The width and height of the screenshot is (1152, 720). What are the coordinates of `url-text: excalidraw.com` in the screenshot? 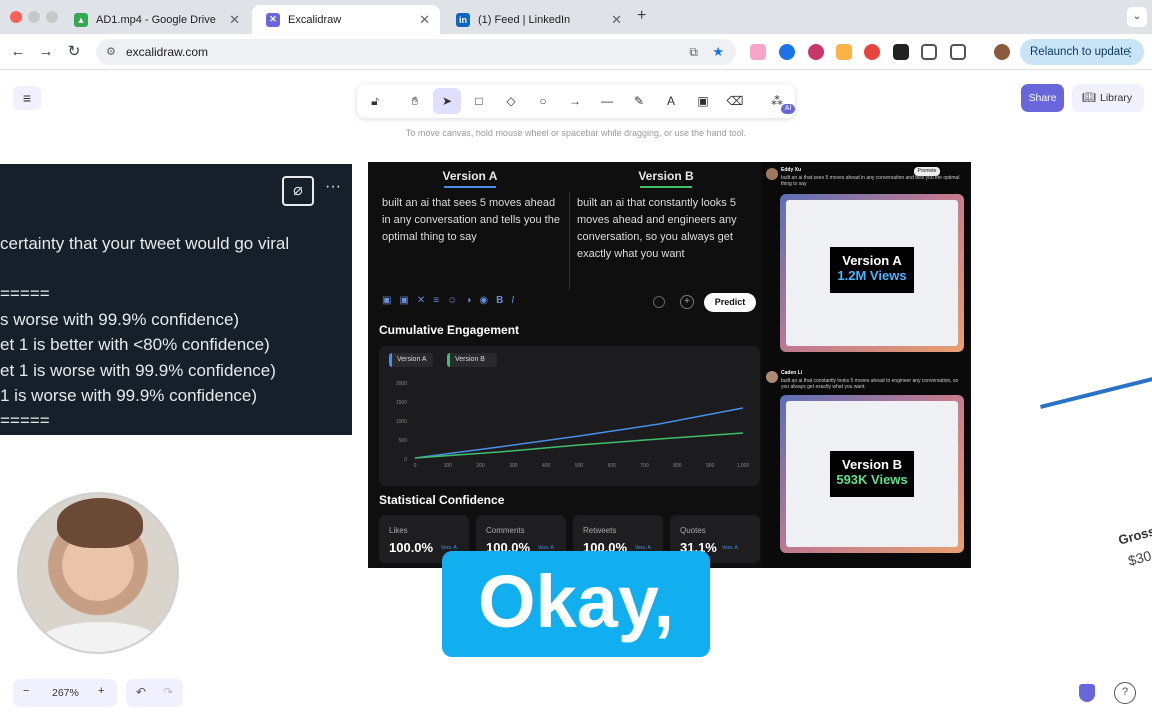 It's located at (167, 52).